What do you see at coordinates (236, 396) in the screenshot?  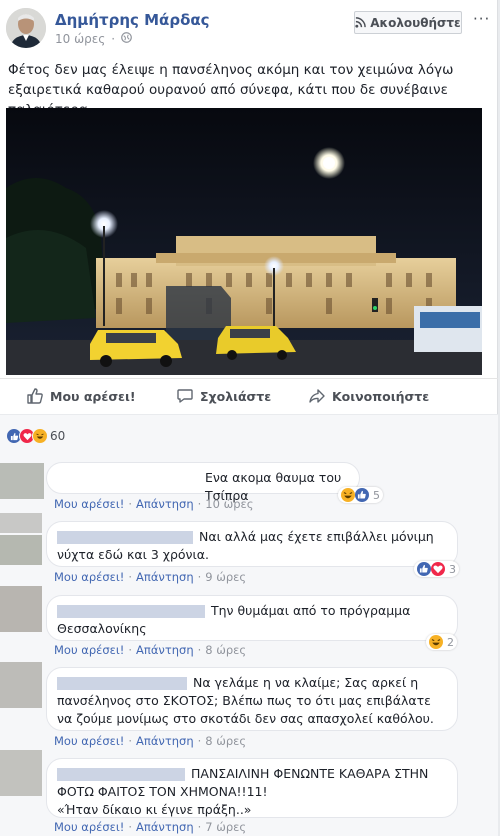 I see `comment-label: Σχολιάστε` at bounding box center [236, 396].